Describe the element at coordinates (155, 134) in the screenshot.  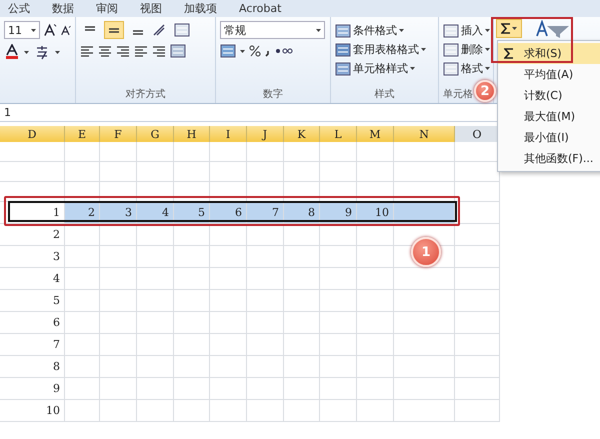
I see `column-header: G` at that location.